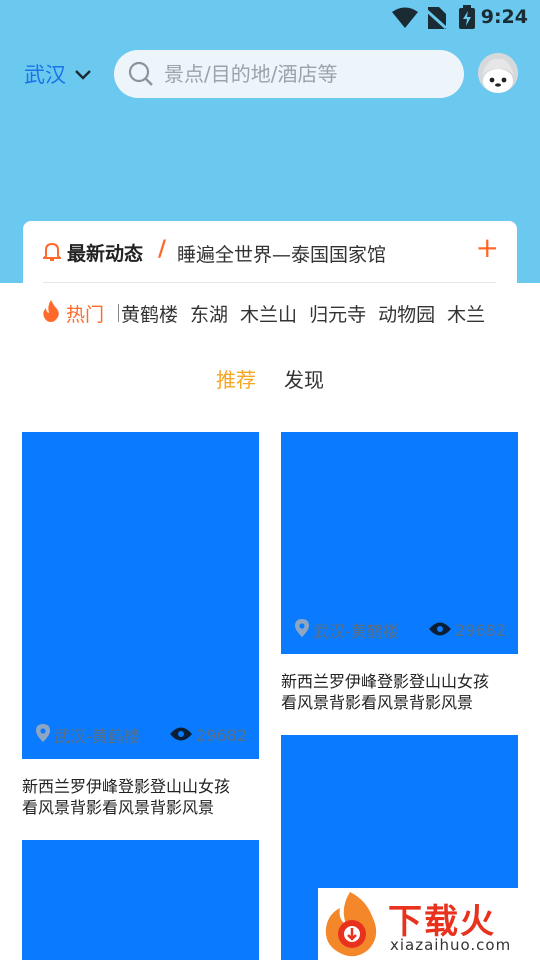  What do you see at coordinates (105, 254) in the screenshot?
I see `news-title: 最新动态` at bounding box center [105, 254].